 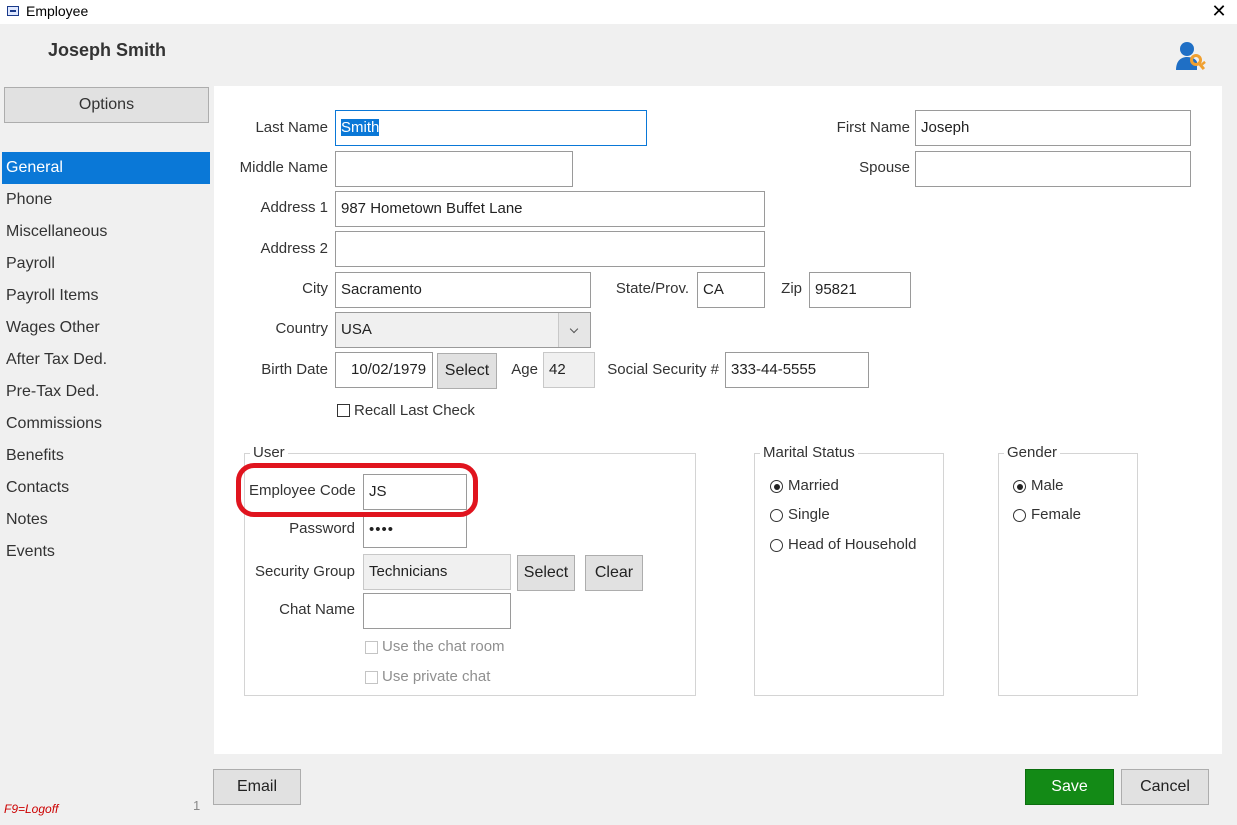 I want to click on cancel-button: Cancel, so click(x=1165, y=787).